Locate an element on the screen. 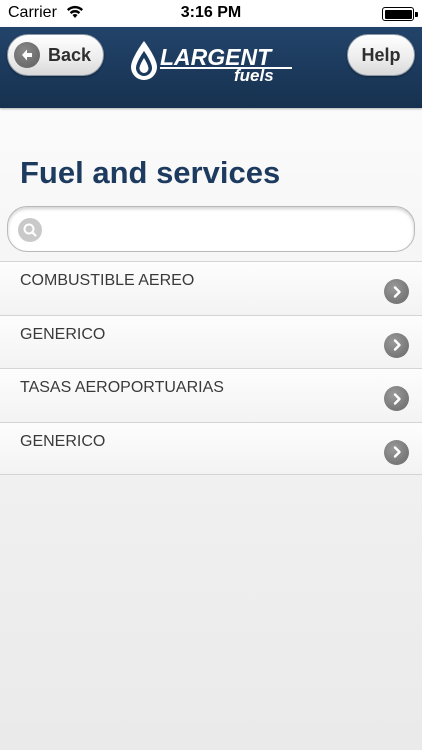 The image size is (422, 750). list-item: TASAS AEROPORTUARIAS is located at coordinates (211, 395).